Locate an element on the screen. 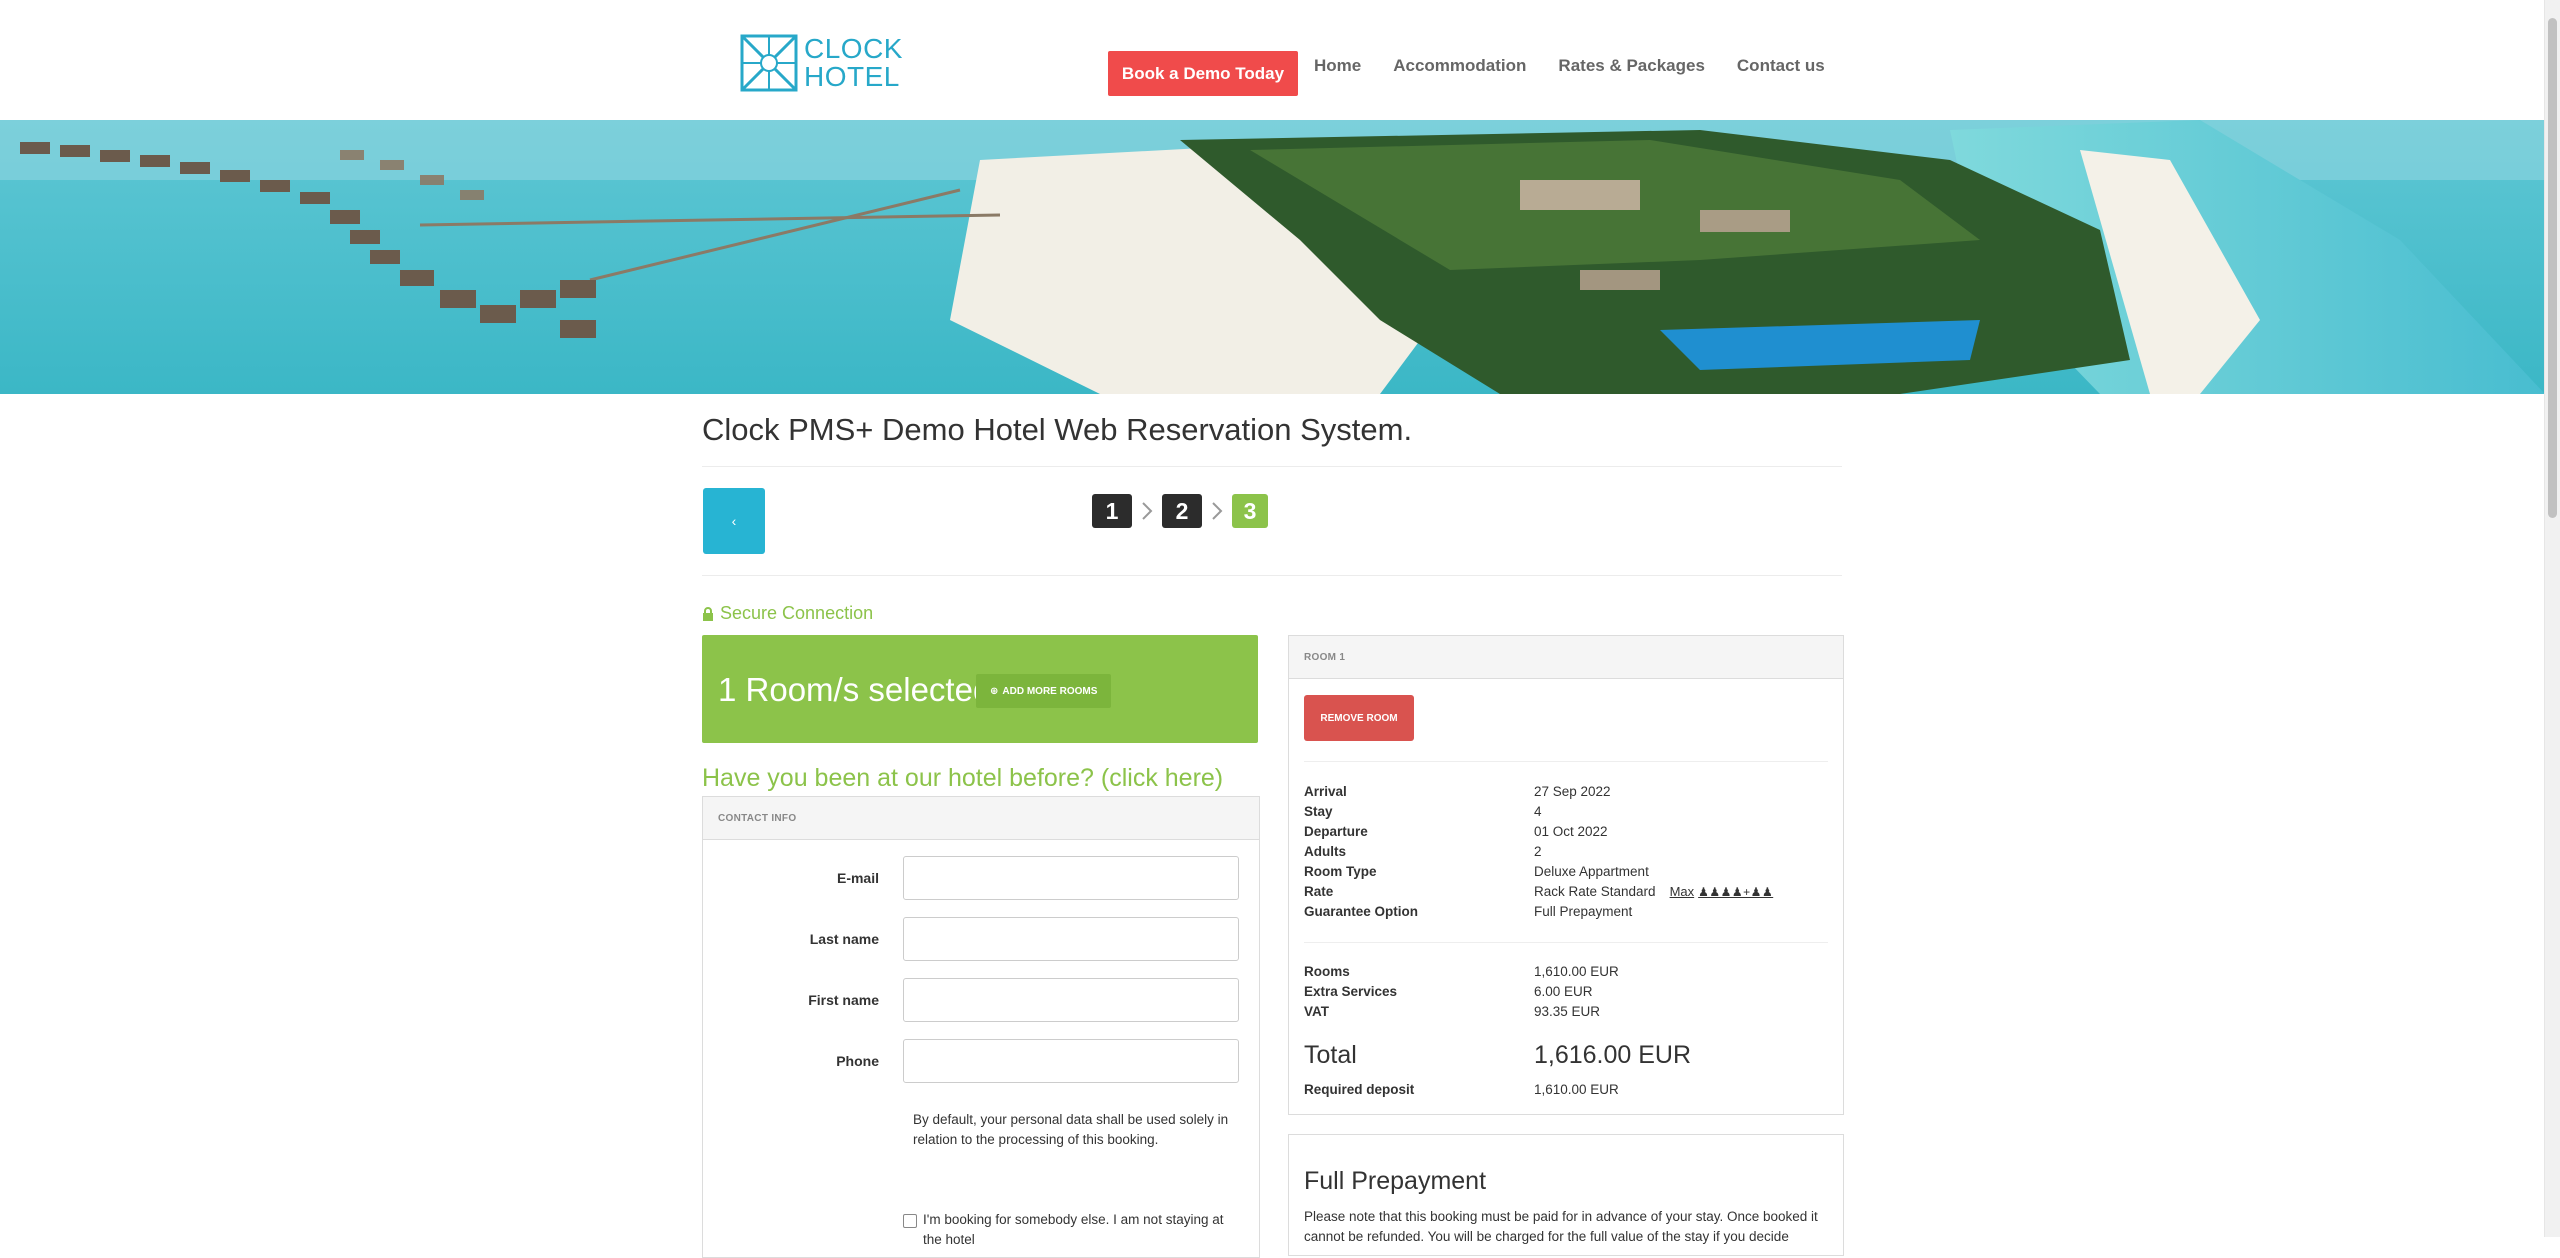  logo-line-1: CLOCK is located at coordinates (853, 48).